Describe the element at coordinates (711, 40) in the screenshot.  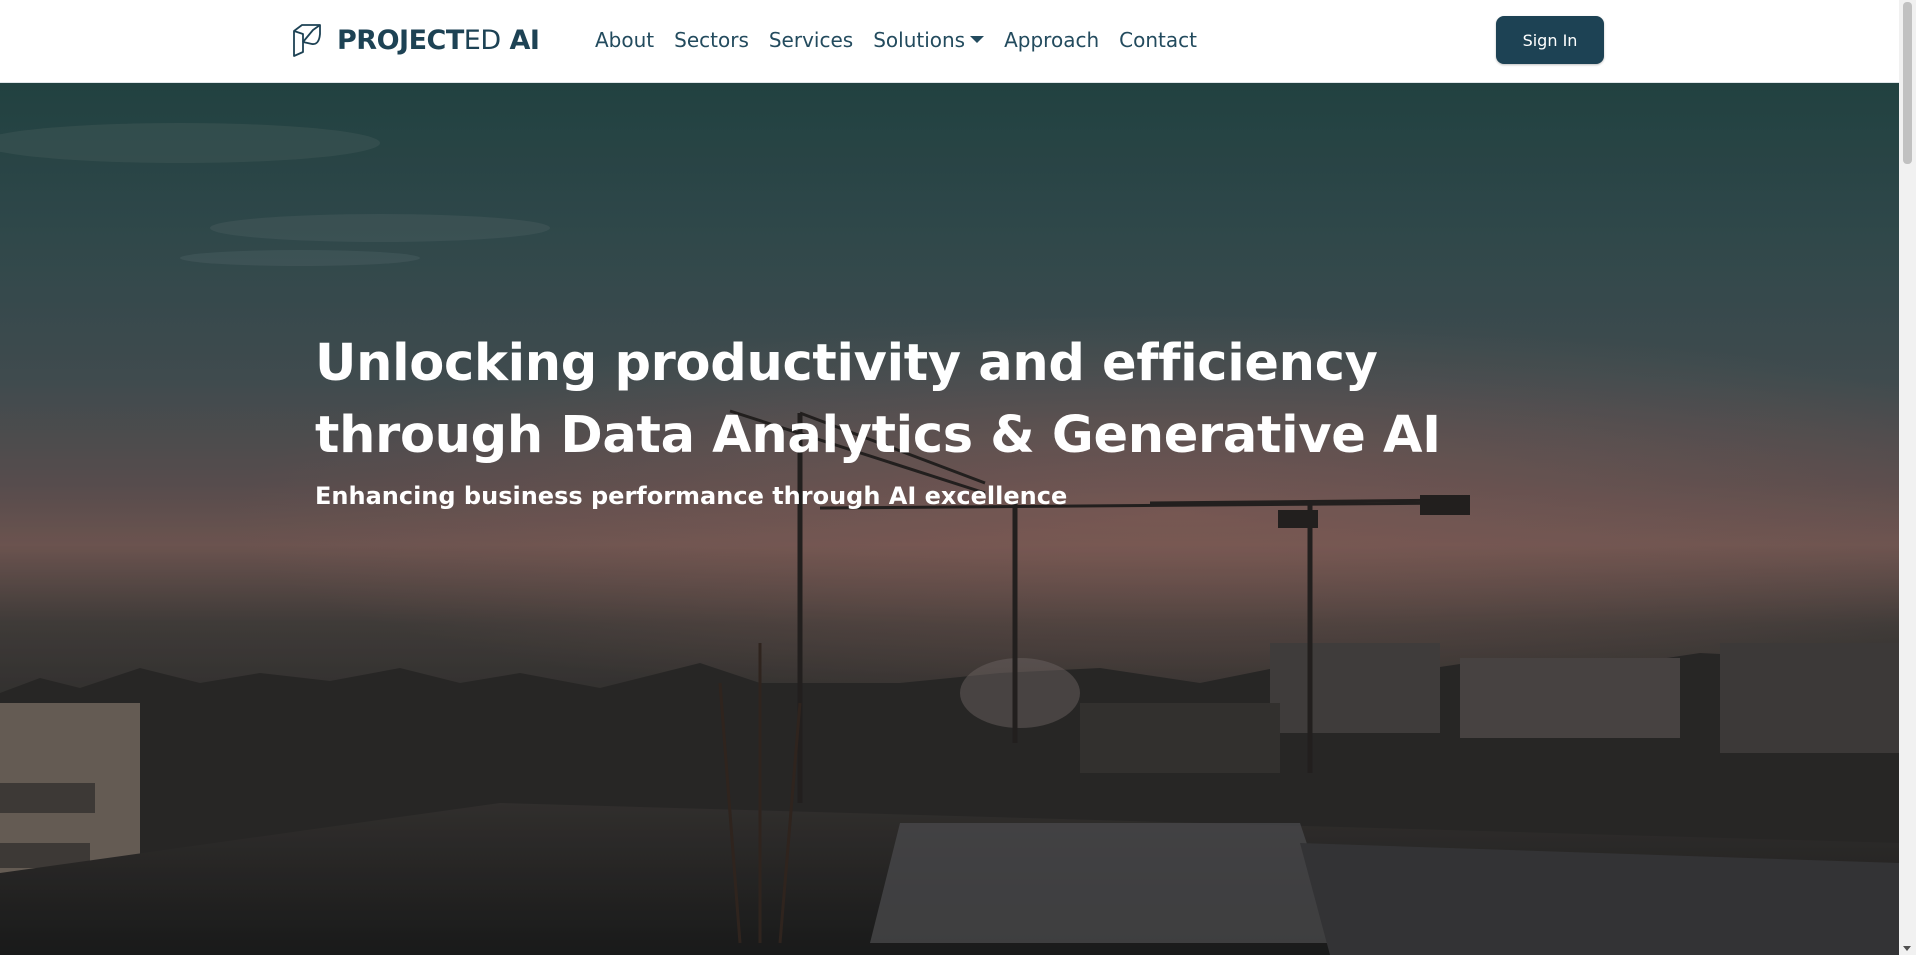
I see `nav-item-sectors: Sectors` at that location.